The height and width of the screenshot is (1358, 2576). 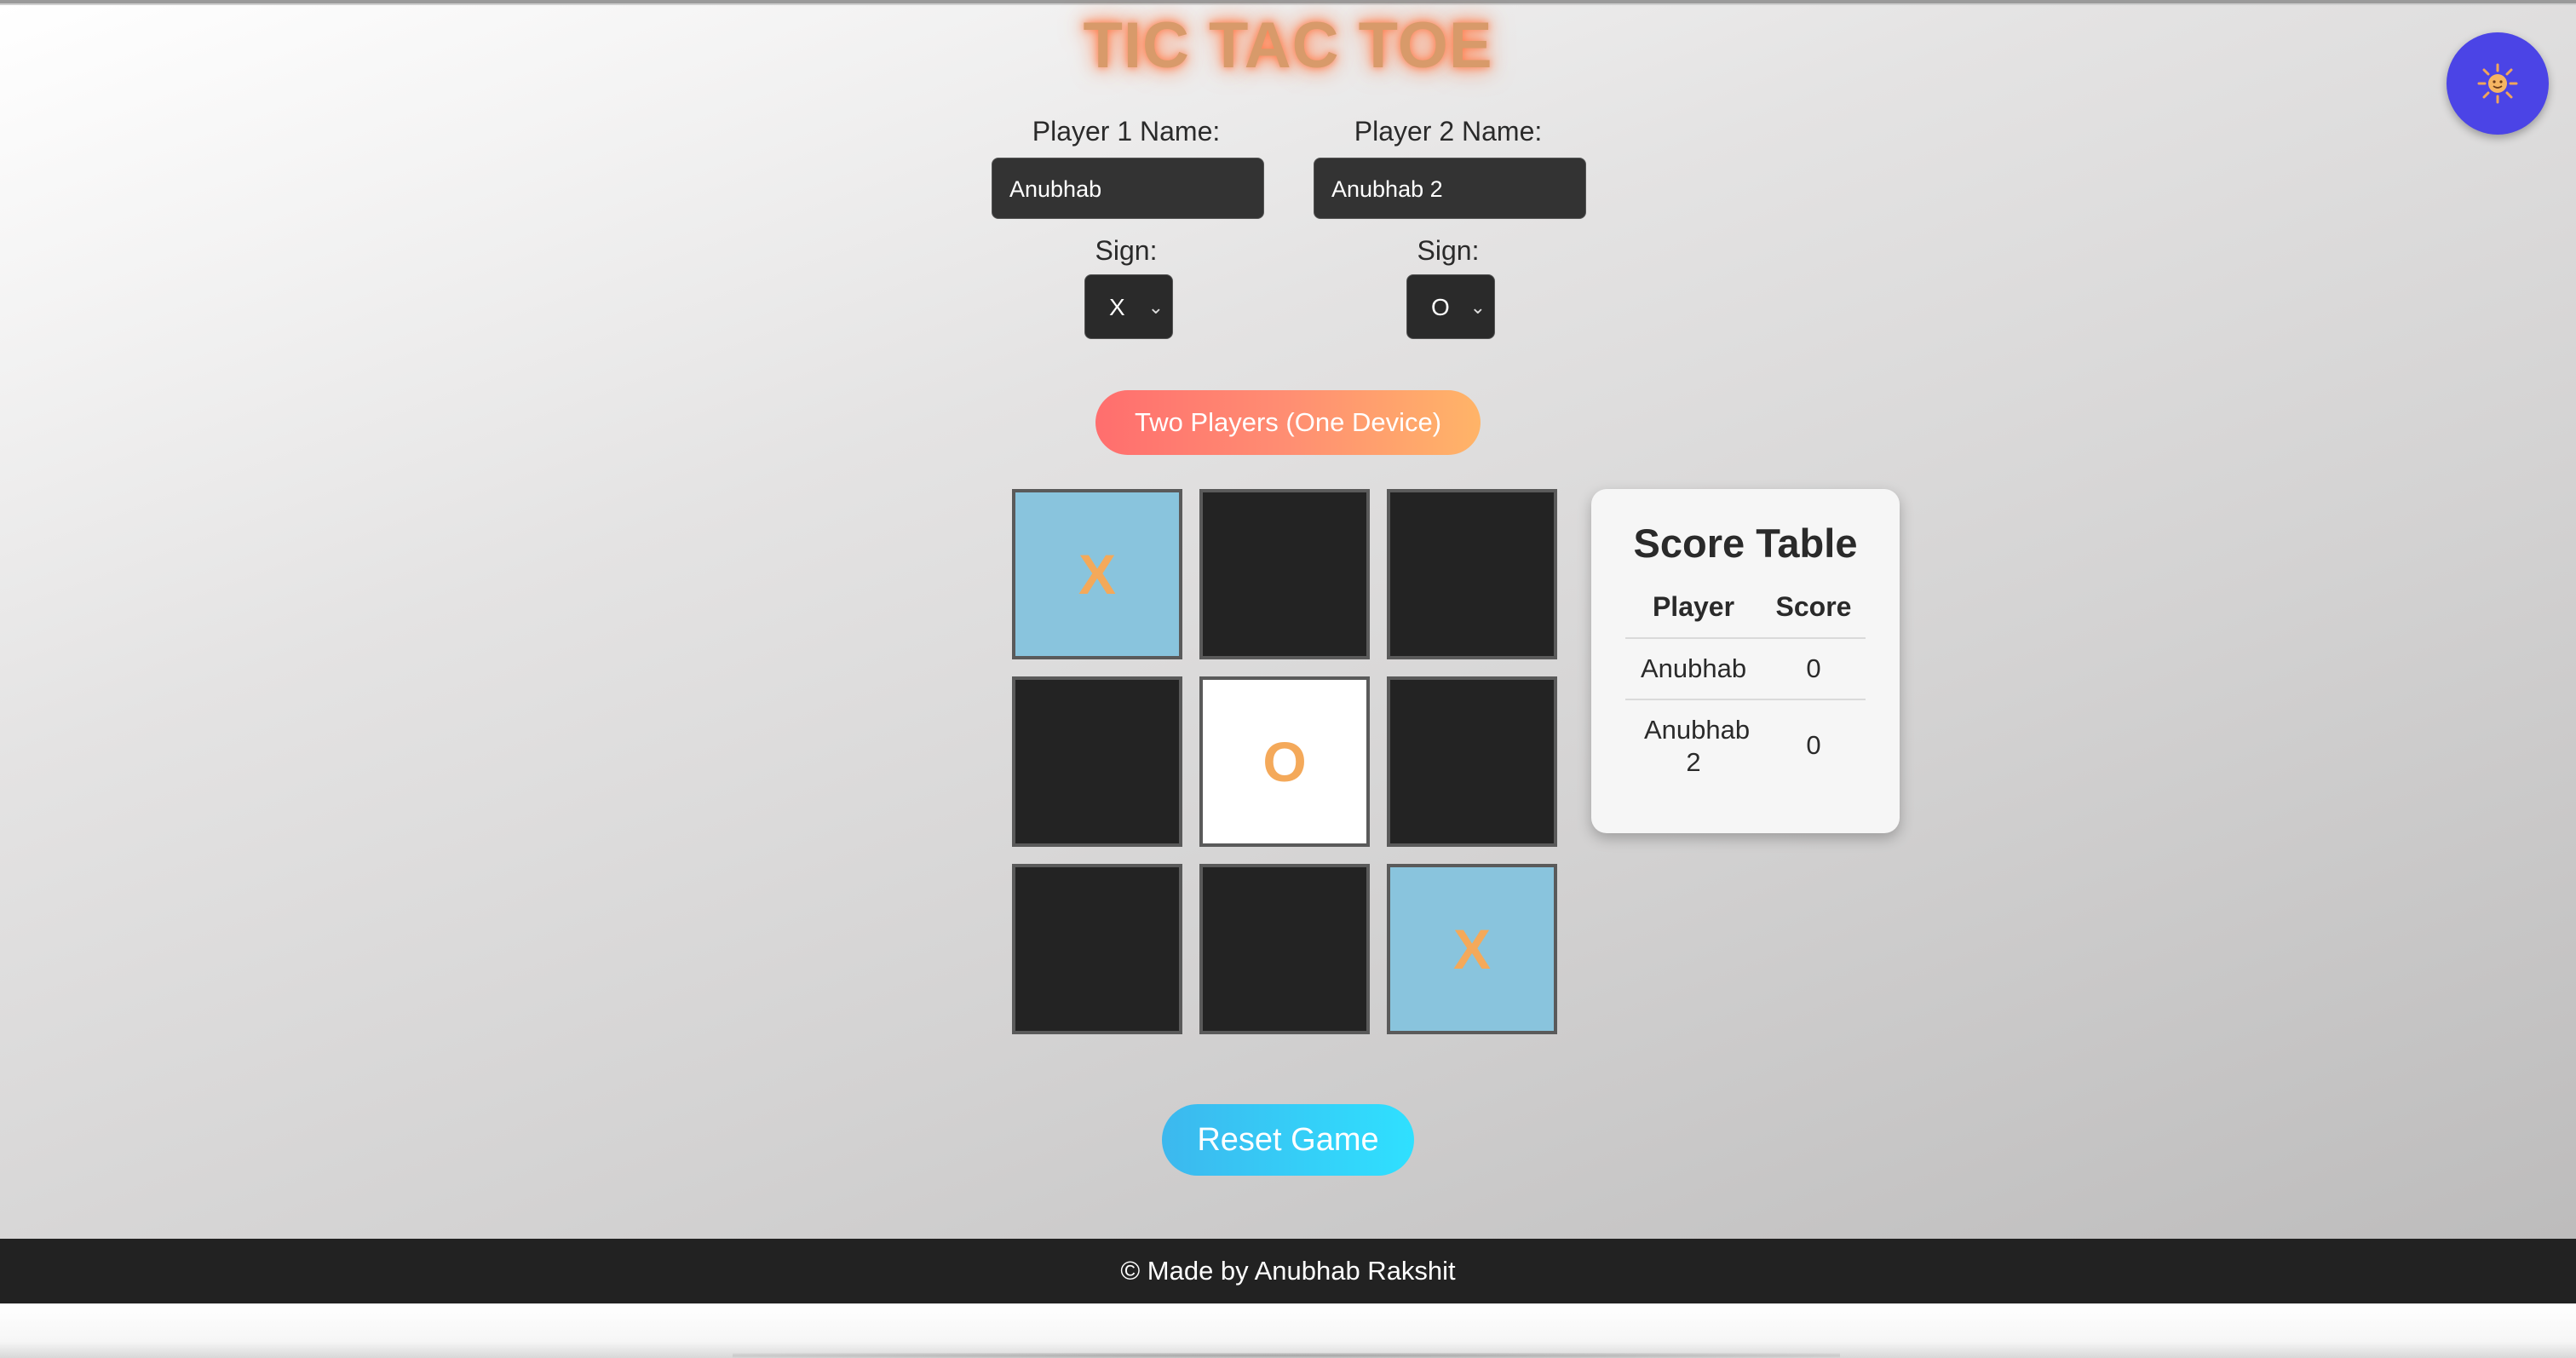 What do you see at coordinates (1694, 607) in the screenshot?
I see `score-header-player: Player` at bounding box center [1694, 607].